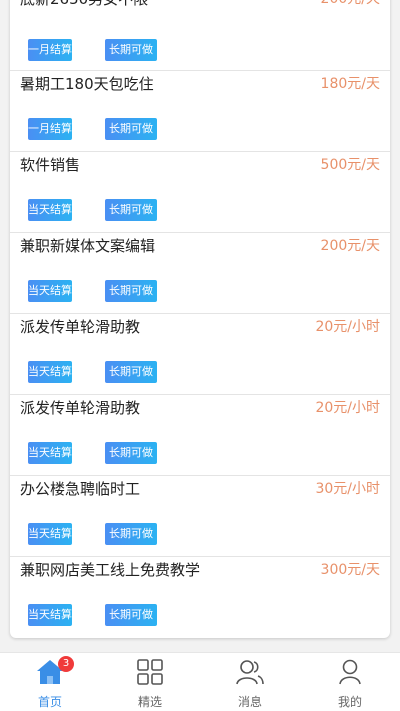  Describe the element at coordinates (347, 489) in the screenshot. I see `job-pay: 30元/小时` at that location.